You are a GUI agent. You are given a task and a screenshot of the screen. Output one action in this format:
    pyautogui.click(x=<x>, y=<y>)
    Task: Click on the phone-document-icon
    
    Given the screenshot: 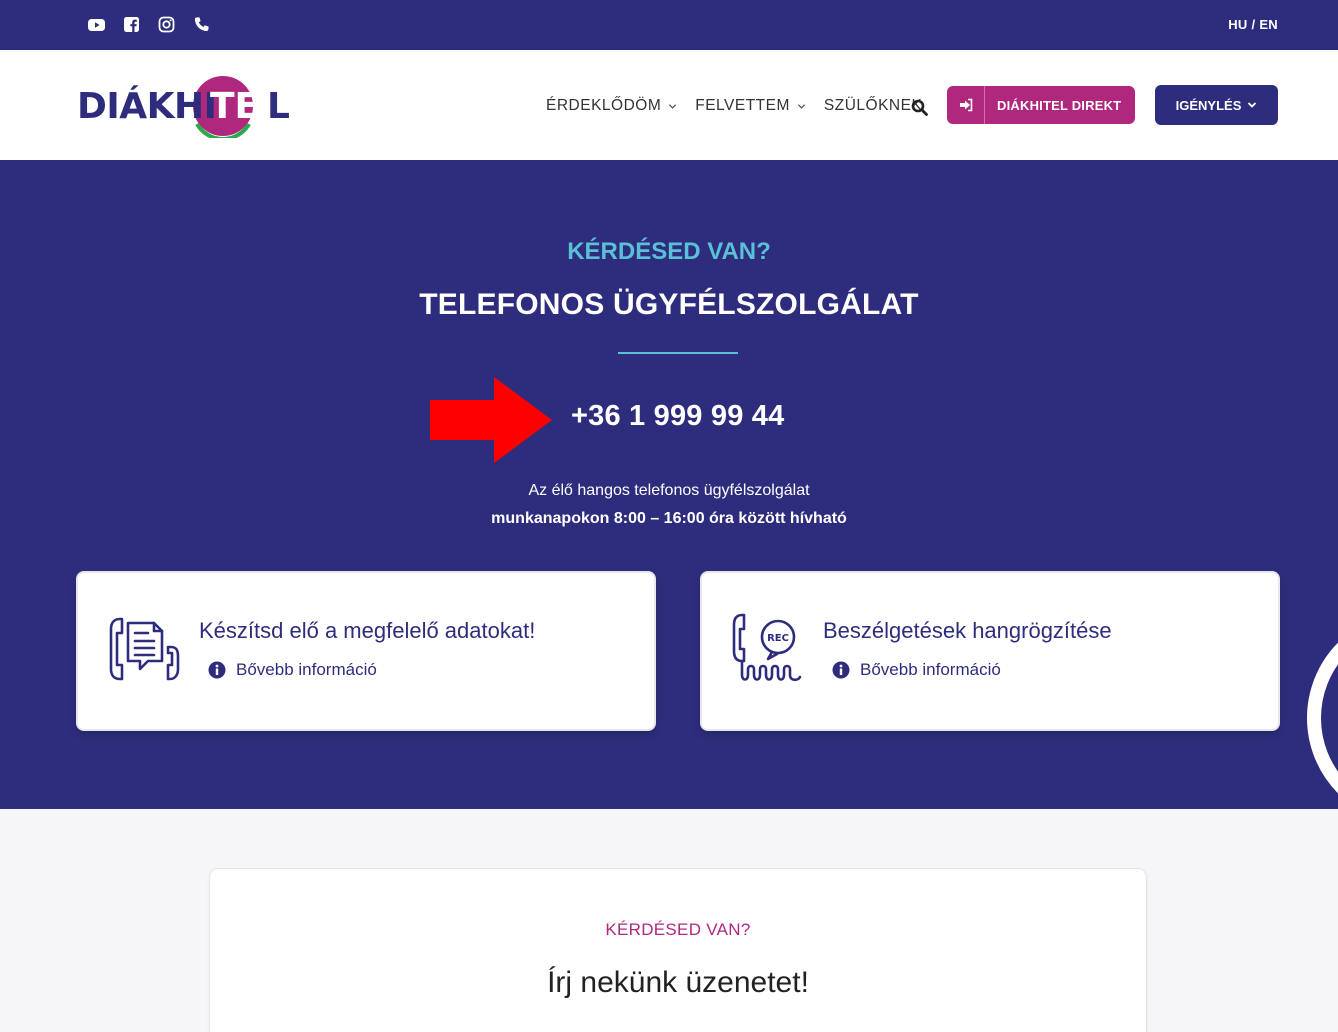 What is the action you would take?
    pyautogui.click(x=144, y=649)
    